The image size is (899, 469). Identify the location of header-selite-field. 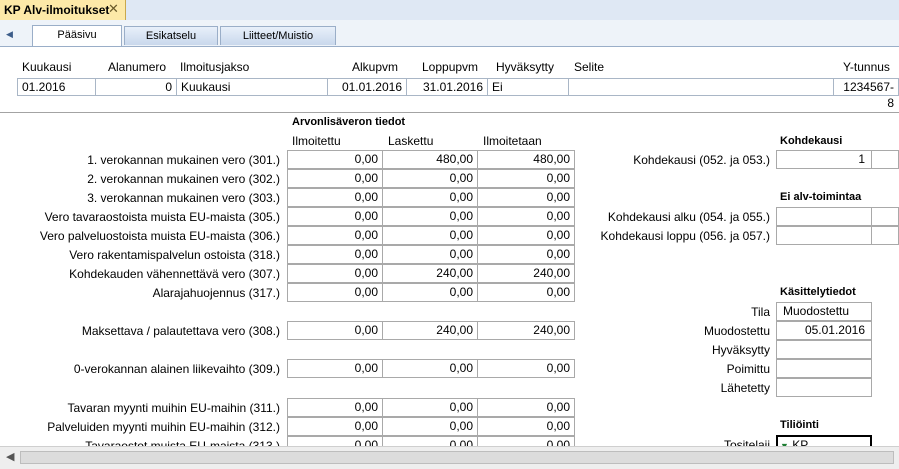
(701, 87).